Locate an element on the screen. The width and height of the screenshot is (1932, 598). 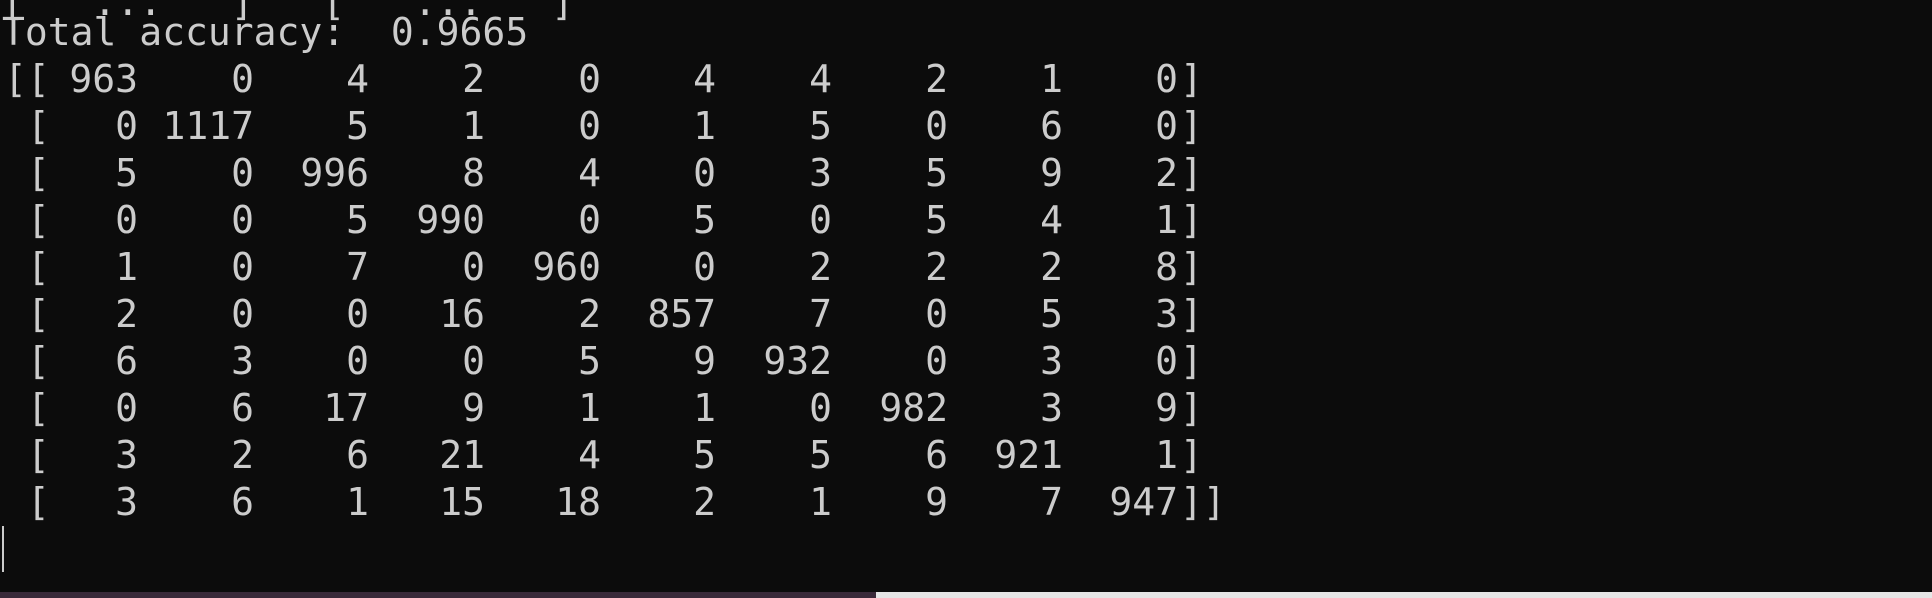
matrix-cell: 990 is located at coordinates (450, 220).